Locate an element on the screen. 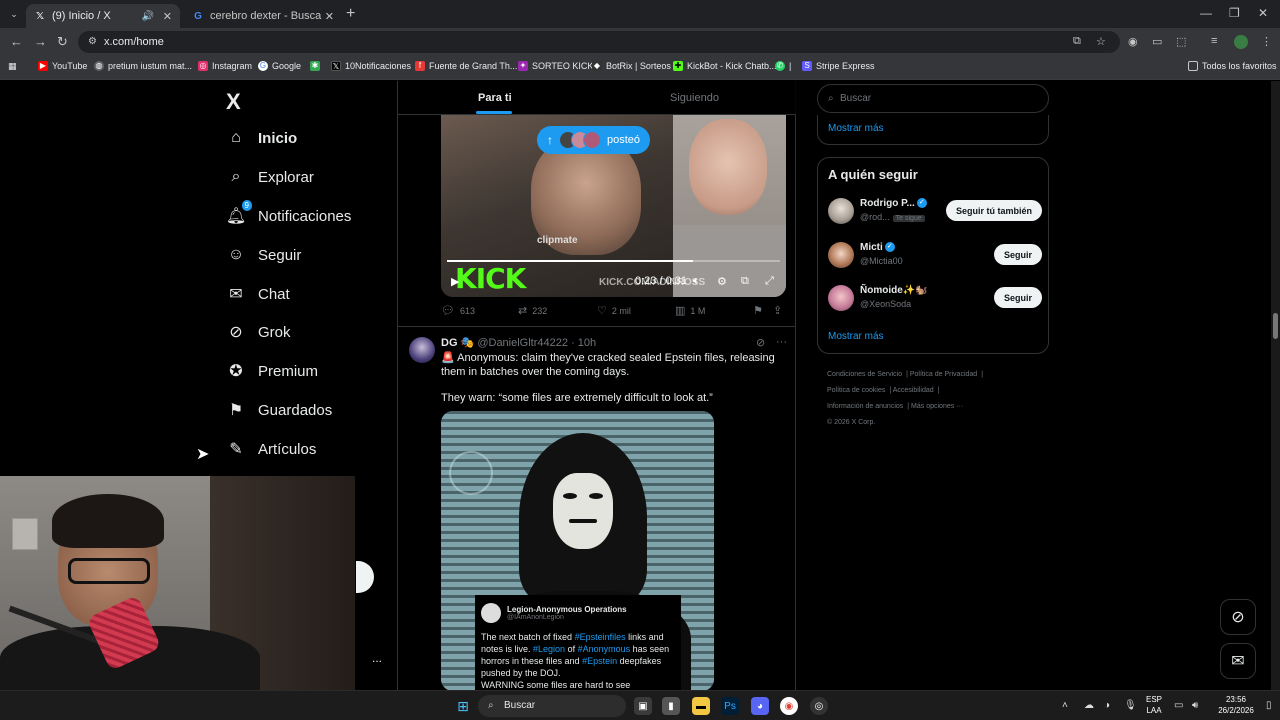 This screenshot has width=1280, height=720. chrome-icon: ◉ is located at coordinates (789, 706).